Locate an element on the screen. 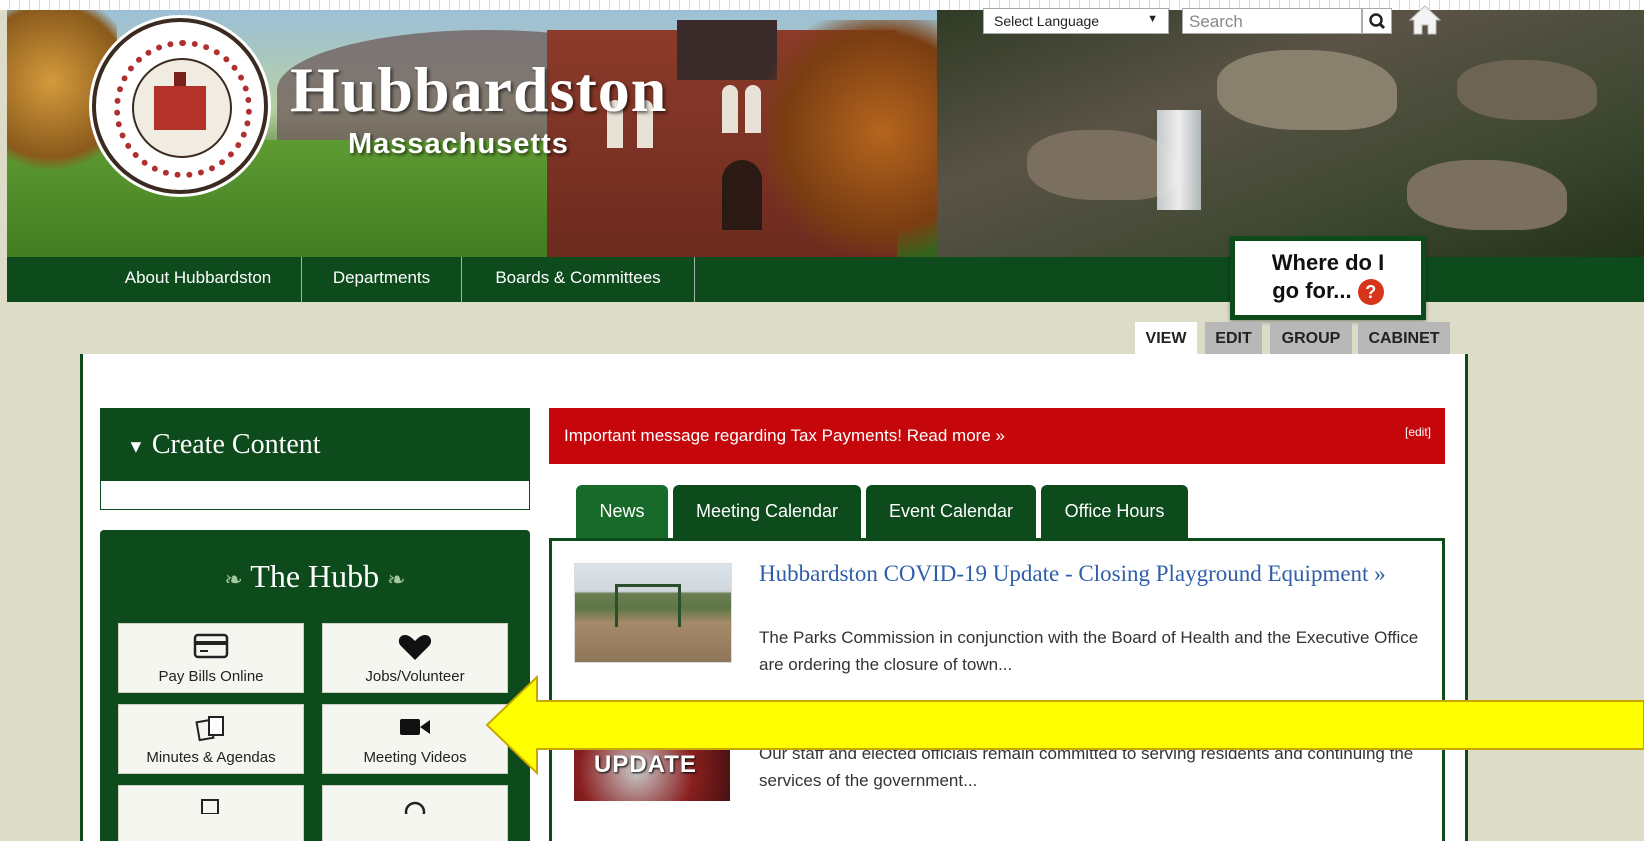  tile-meeting-videos: Meeting Videos is located at coordinates (415, 739).